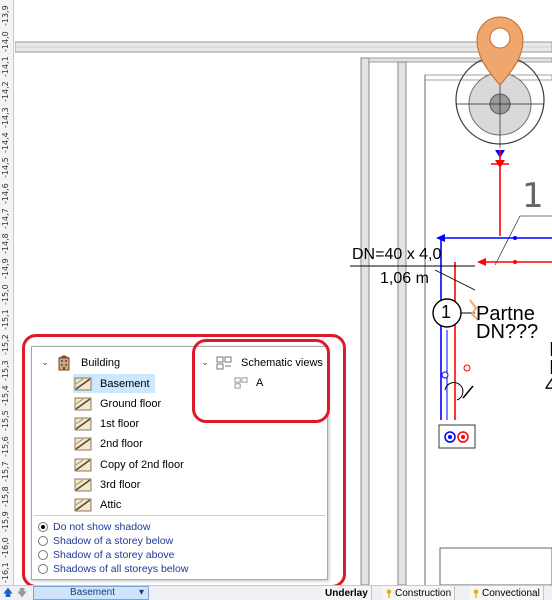 The image size is (552, 600). What do you see at coordinates (102, 526) in the screenshot?
I see `shadow-option-label: Do not show shadow` at bounding box center [102, 526].